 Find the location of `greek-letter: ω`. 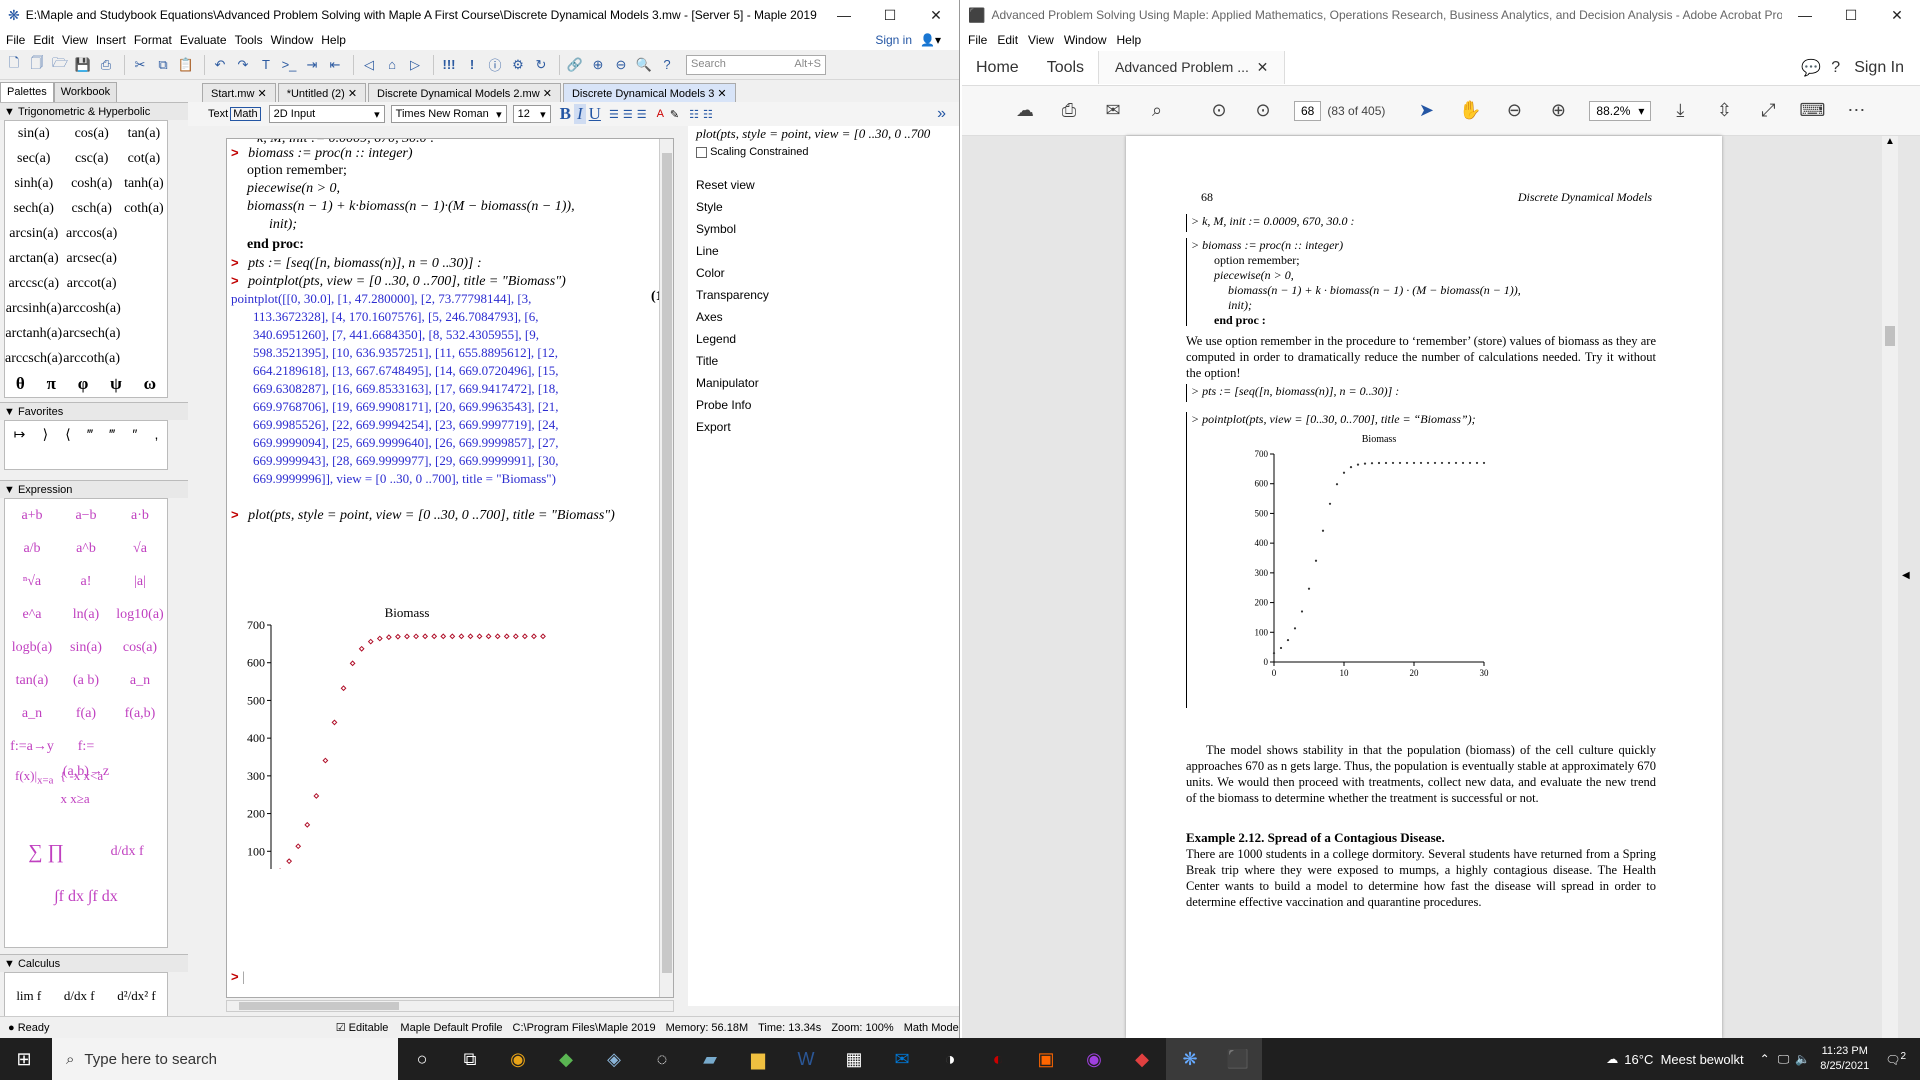

greek-letter: ω is located at coordinates (150, 384).